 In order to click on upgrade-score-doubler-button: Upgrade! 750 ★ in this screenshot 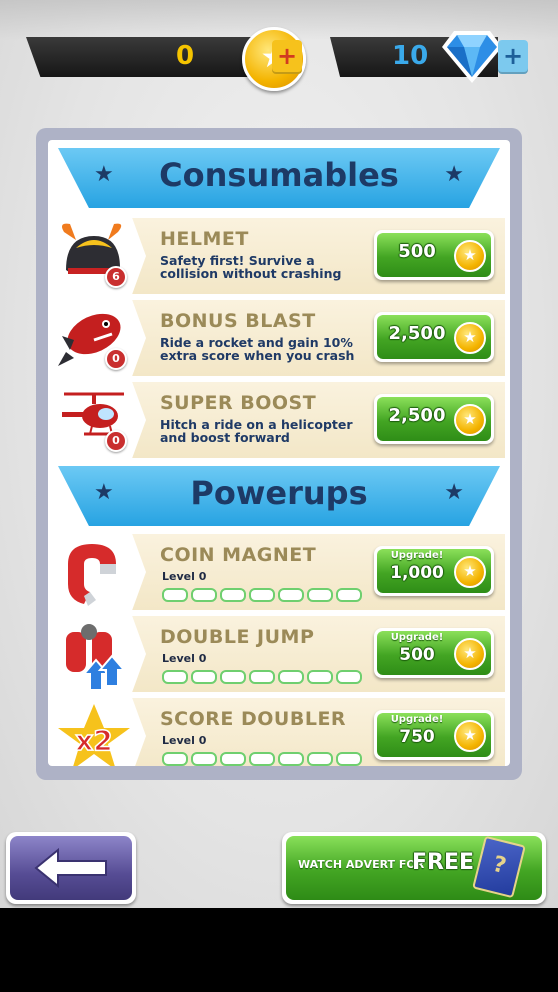, I will do `click(434, 735)`.